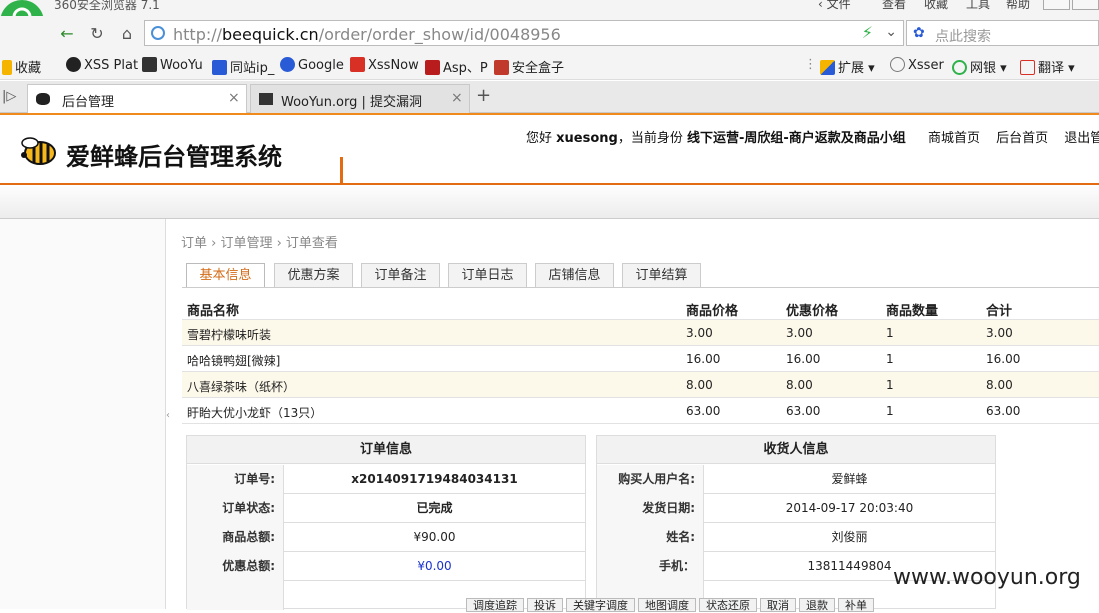  I want to click on refresh-icon: ↻, so click(97, 34).